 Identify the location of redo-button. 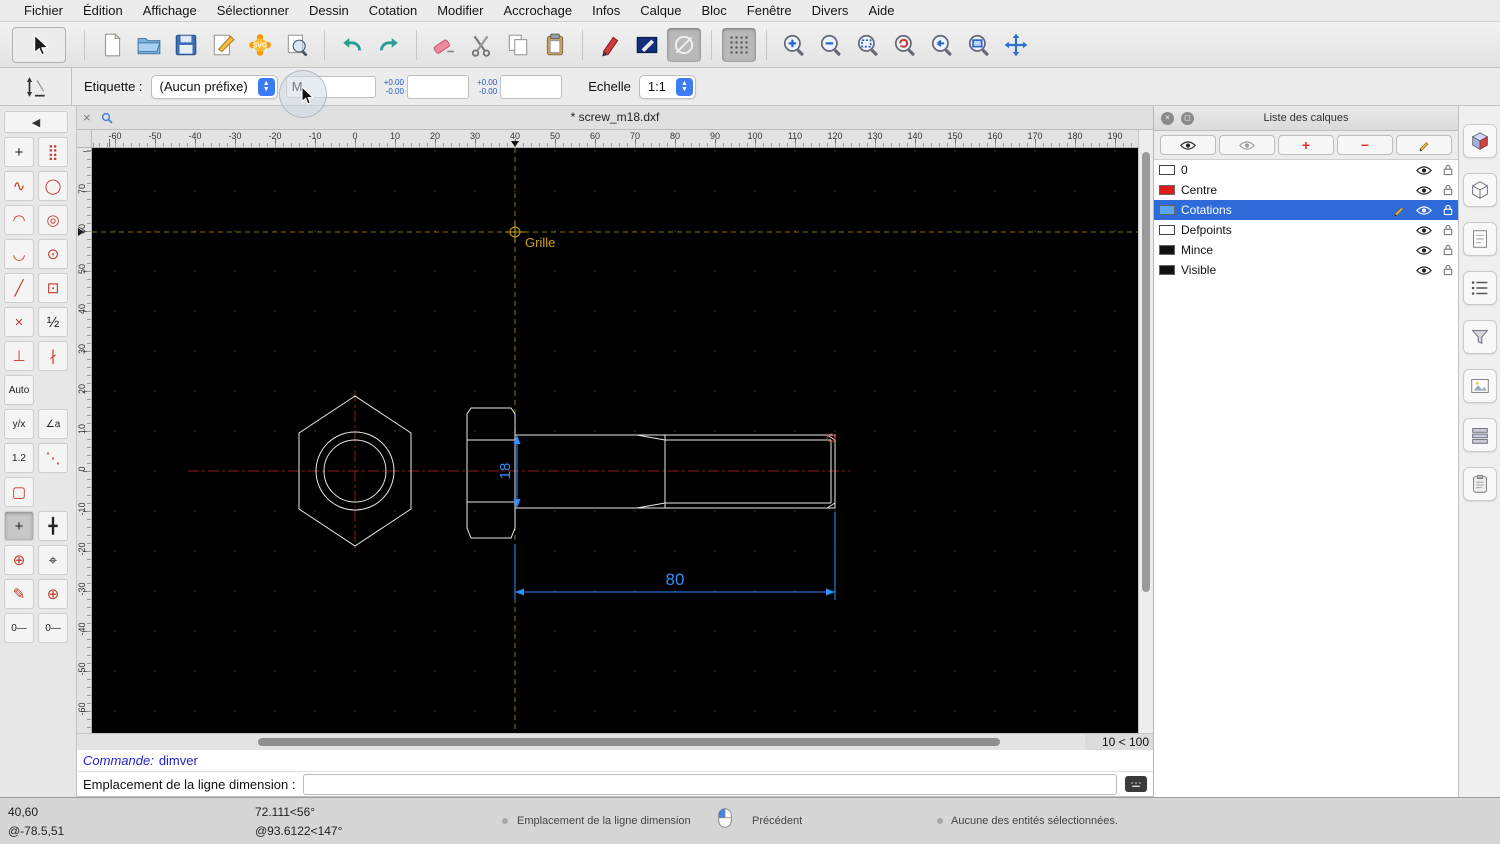
(389, 45).